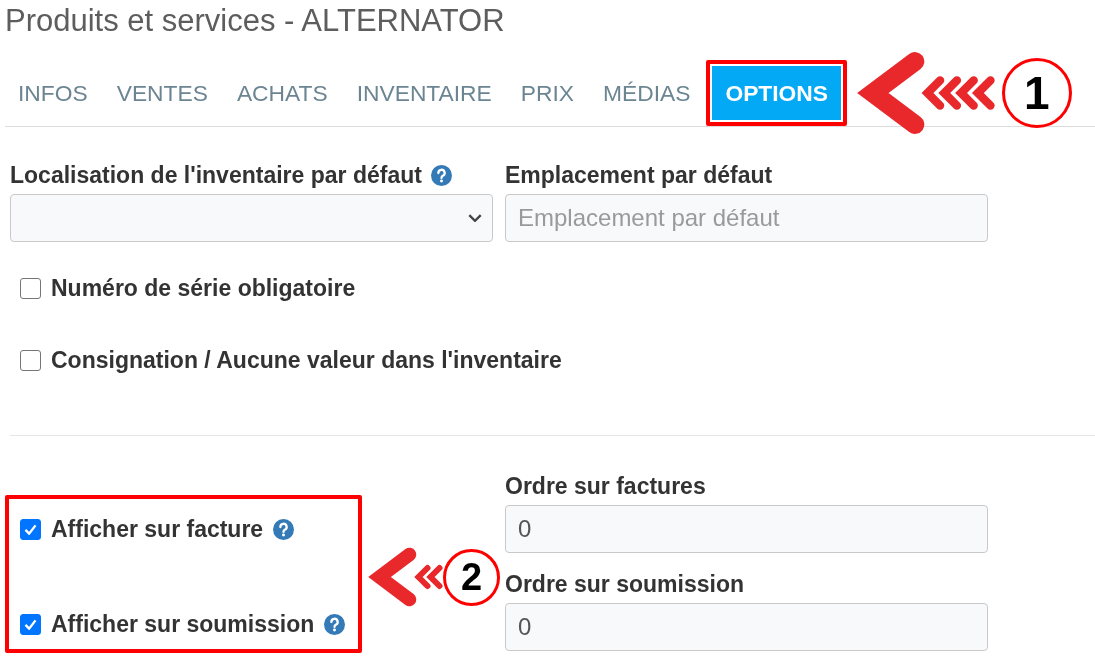 This screenshot has height=665, width=1095. What do you see at coordinates (216, 175) in the screenshot?
I see `field-label: Localisation de l'inventaire par défaut` at bounding box center [216, 175].